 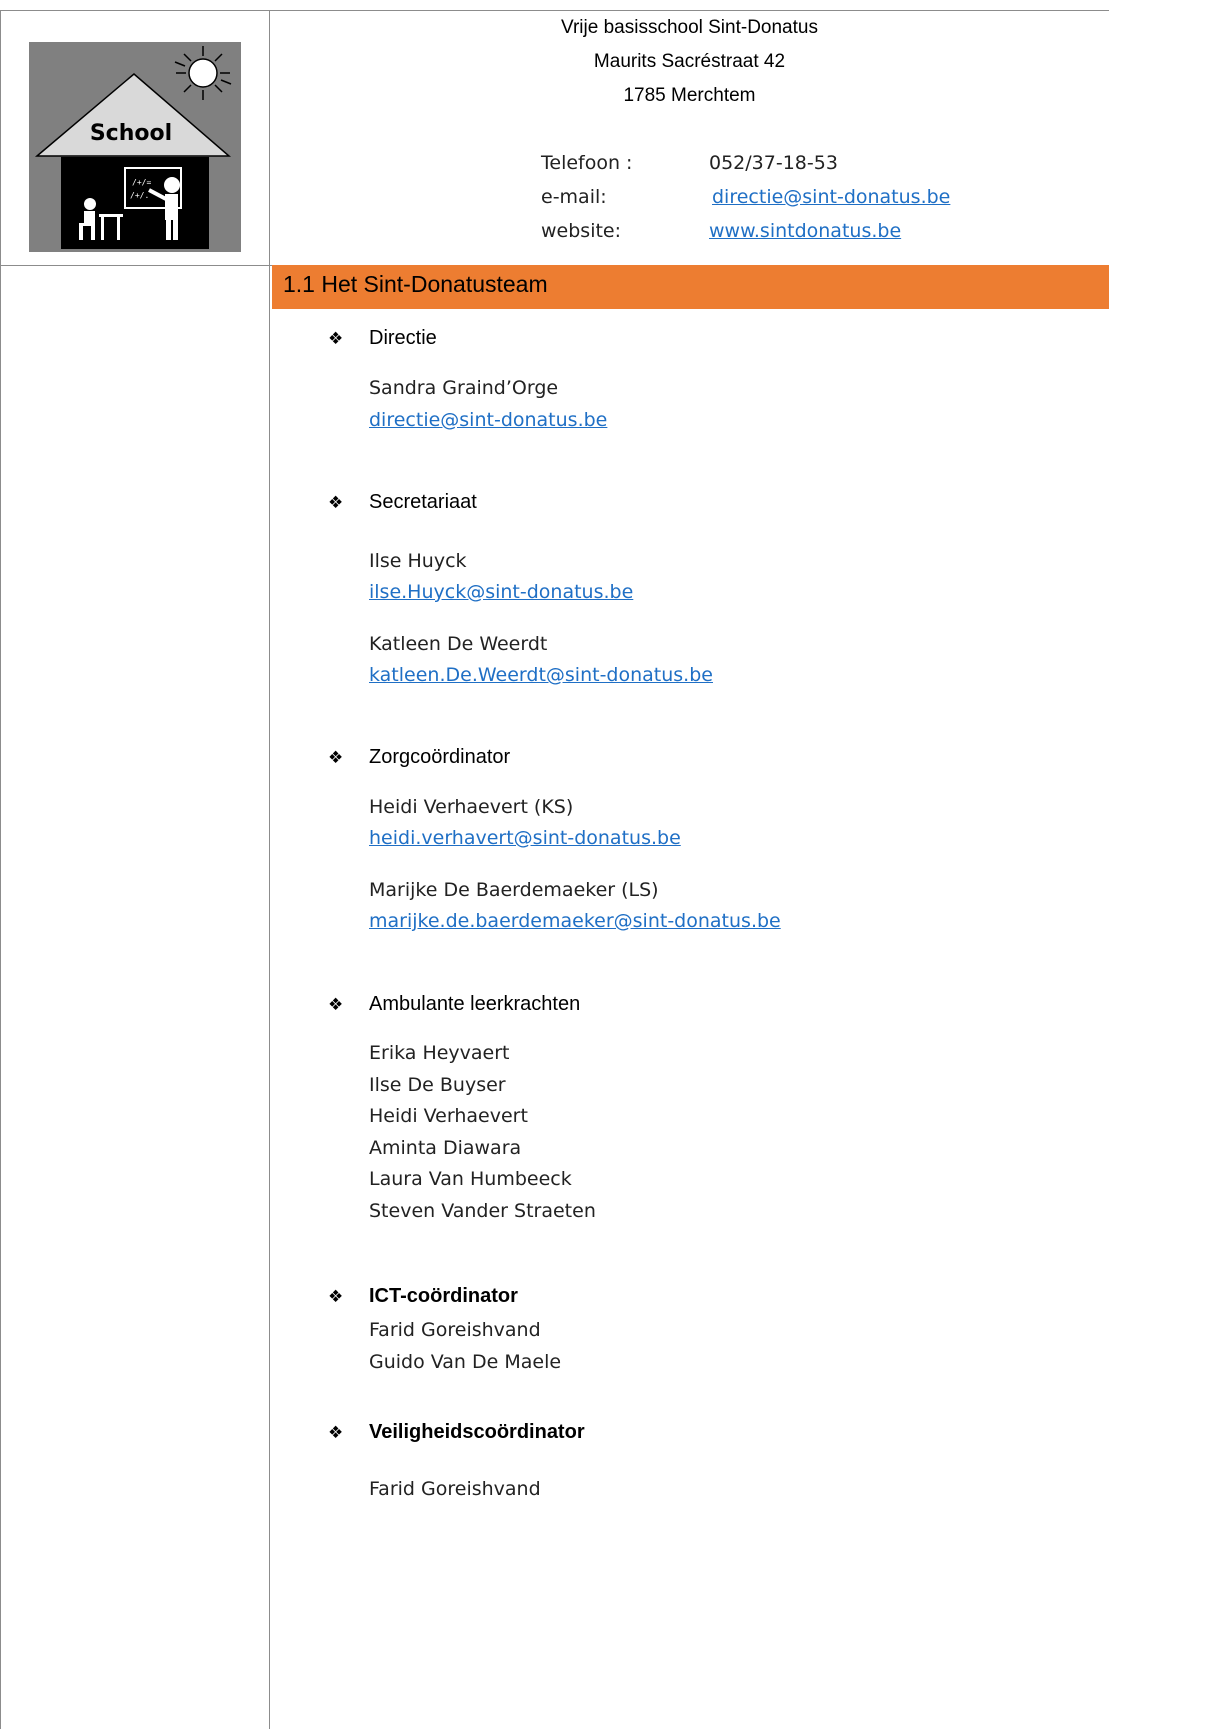 What do you see at coordinates (458, 644) in the screenshot?
I see `staff-name: Katleen De Weerdt` at bounding box center [458, 644].